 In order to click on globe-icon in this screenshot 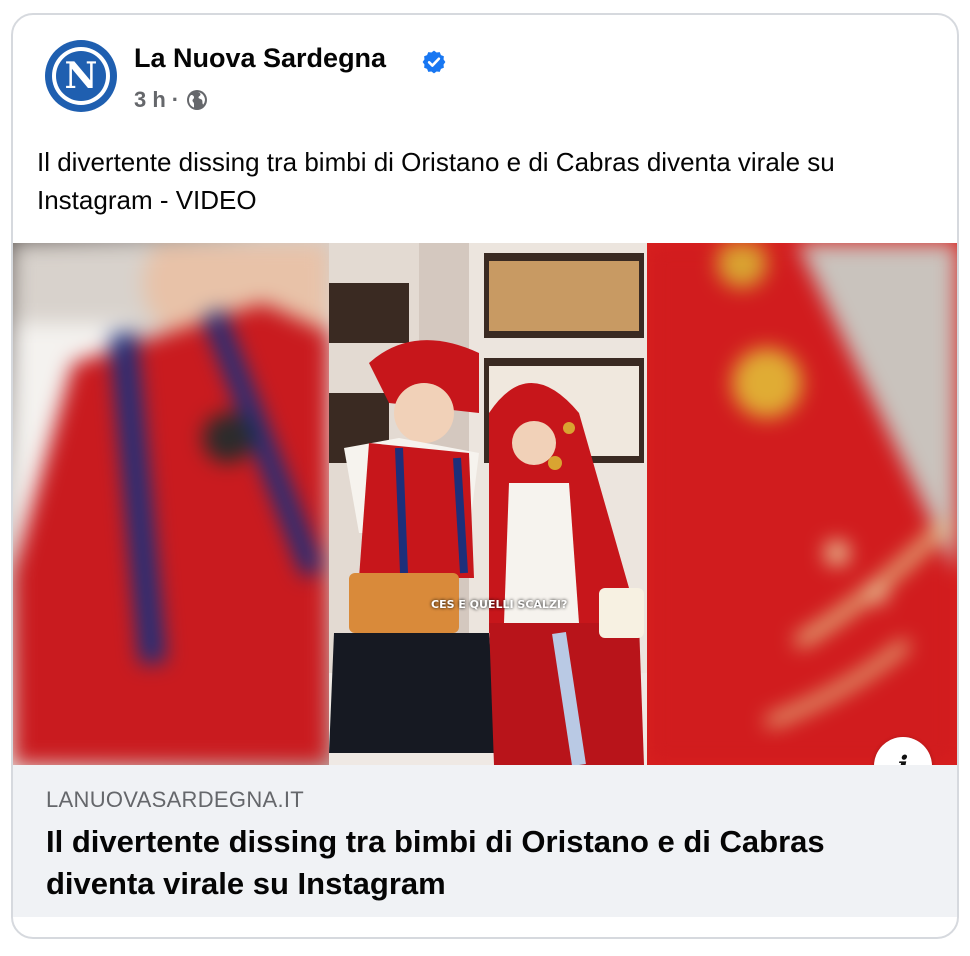, I will do `click(197, 100)`.